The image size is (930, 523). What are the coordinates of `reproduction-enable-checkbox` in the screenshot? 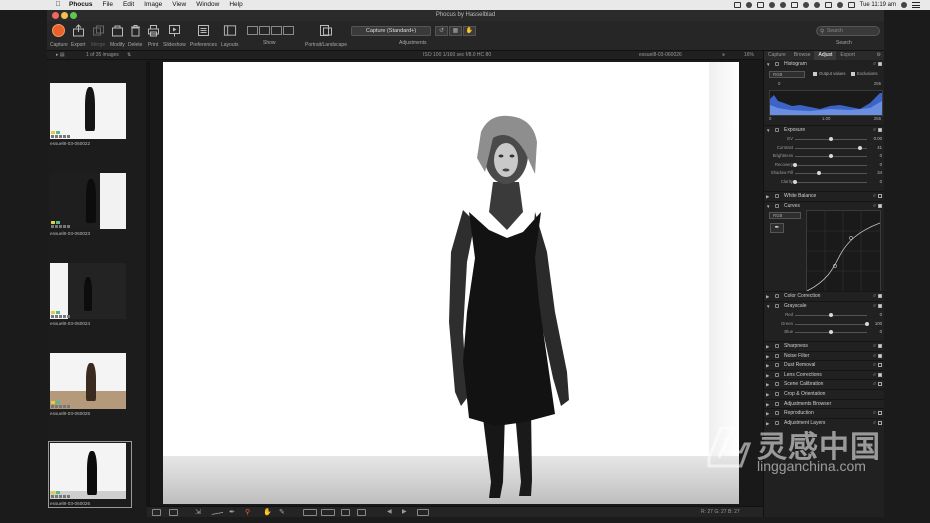 It's located at (880, 413).